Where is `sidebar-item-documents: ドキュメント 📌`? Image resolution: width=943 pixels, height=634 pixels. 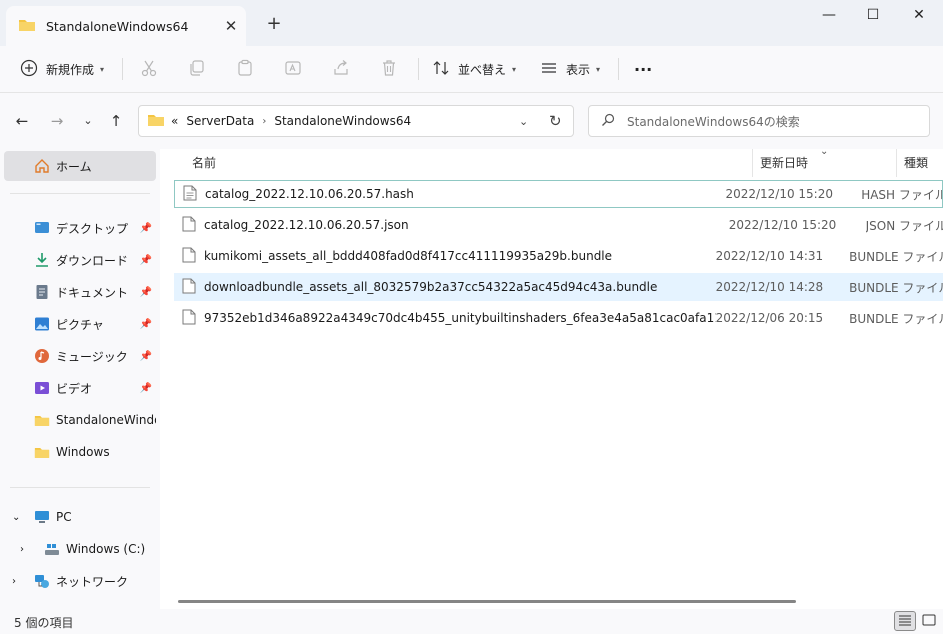
sidebar-item-documents: ドキュメント 📌 is located at coordinates (80, 292).